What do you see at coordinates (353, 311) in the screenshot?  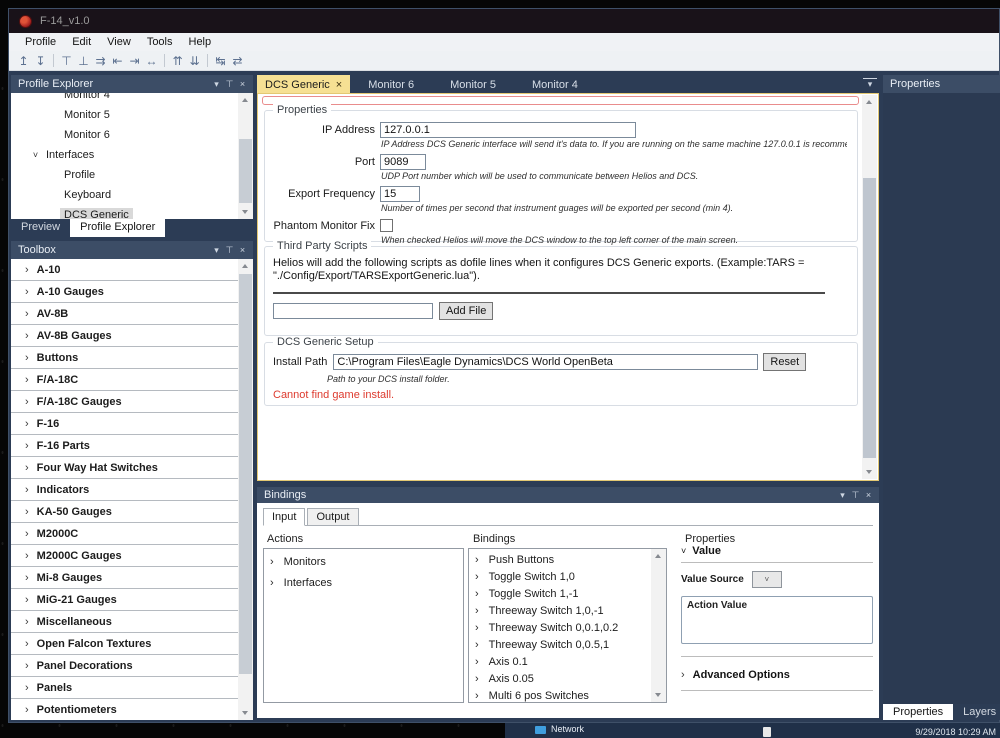 I see `script-file-input` at bounding box center [353, 311].